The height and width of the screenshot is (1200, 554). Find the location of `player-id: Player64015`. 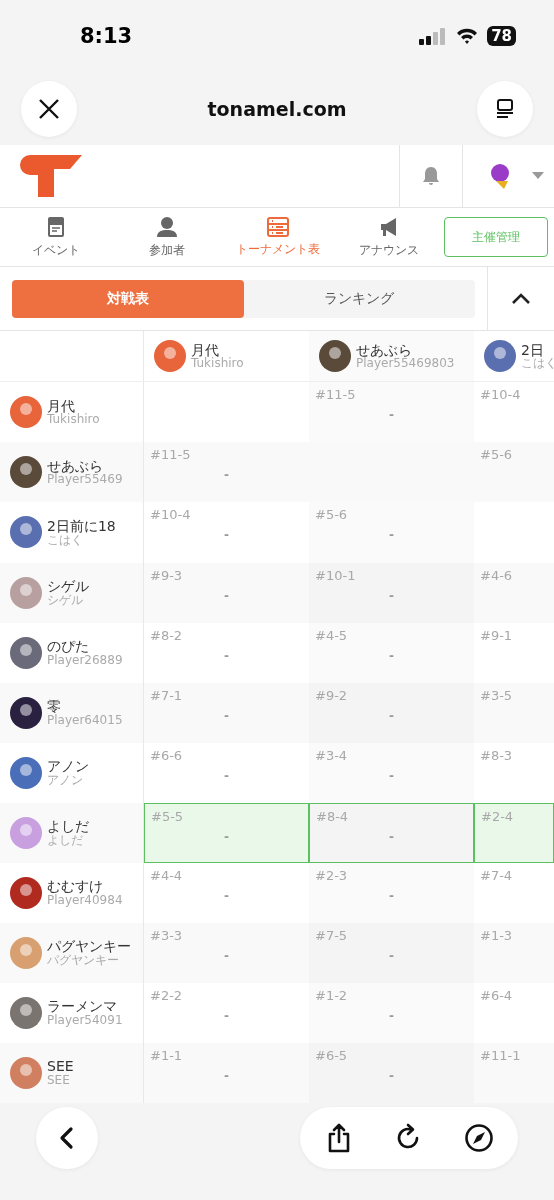

player-id: Player64015 is located at coordinates (85, 720).